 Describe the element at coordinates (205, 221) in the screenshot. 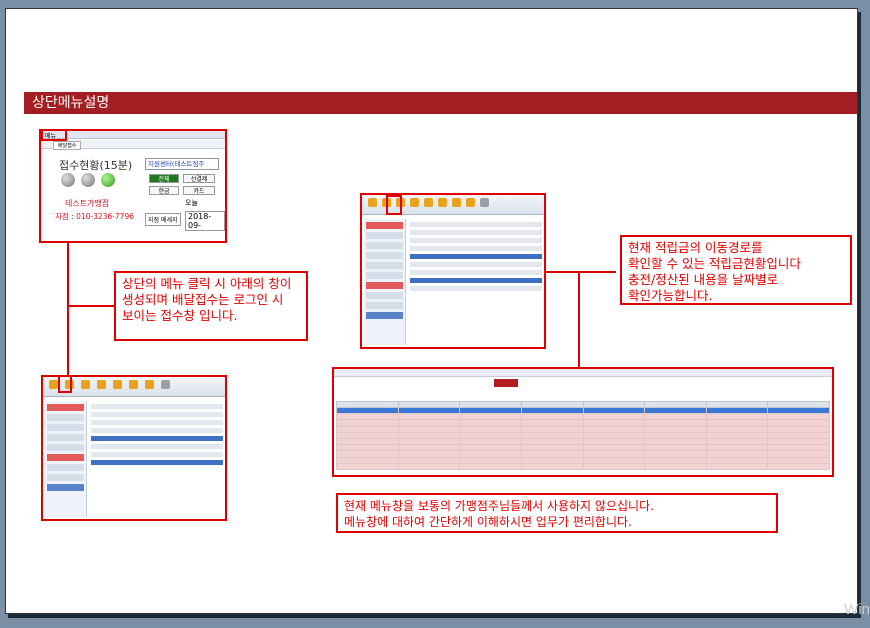

I see `date-value: 2018-09-` at that location.